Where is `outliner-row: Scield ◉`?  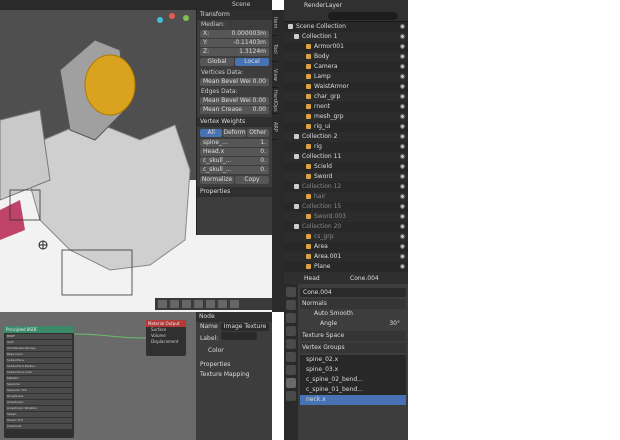
outliner-row: Scield ◉ is located at coordinates (346, 167).